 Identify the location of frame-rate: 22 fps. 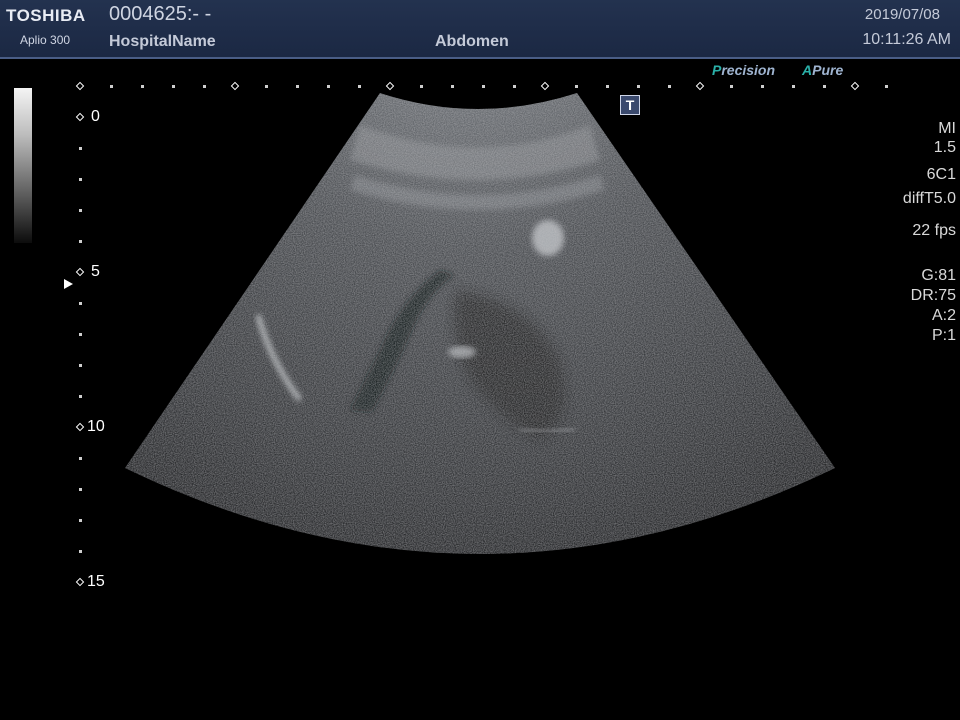
(934, 230).